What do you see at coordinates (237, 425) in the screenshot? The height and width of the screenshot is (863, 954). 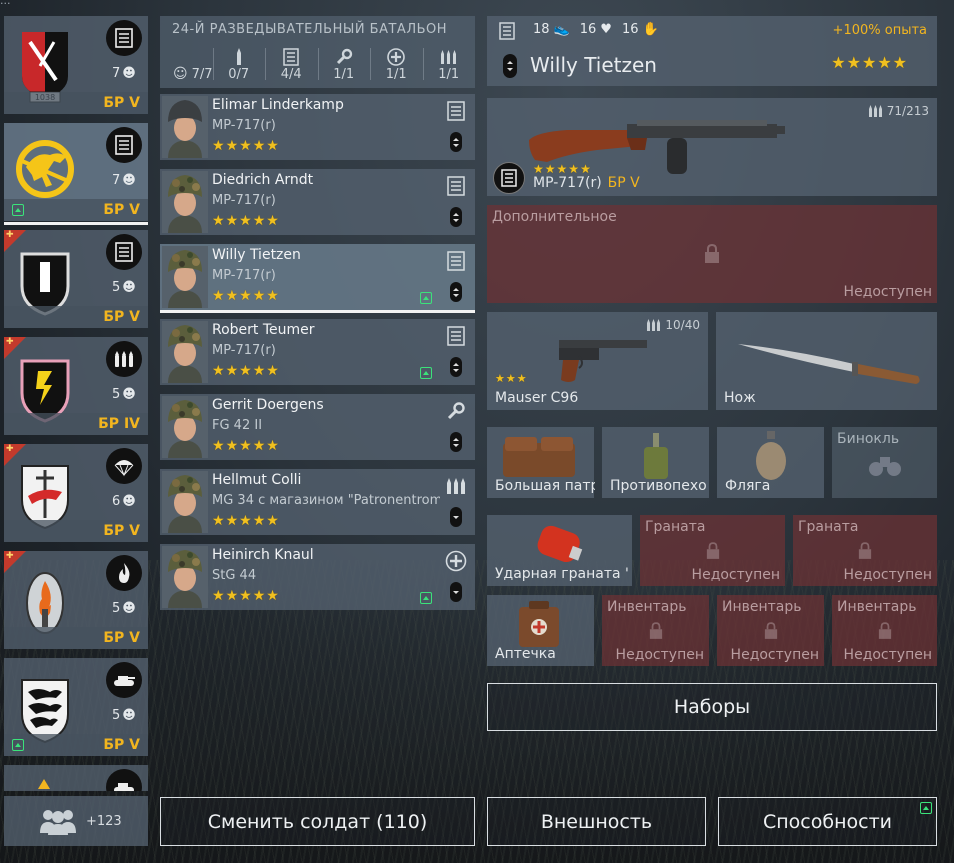 I see `soldier-weapon: FG 42 II` at bounding box center [237, 425].